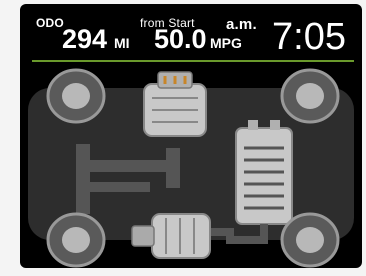 Image resolution: width=366 pixels, height=276 pixels. Describe the element at coordinates (226, 43) in the screenshot. I see `mpg-unit: MPG` at that location.